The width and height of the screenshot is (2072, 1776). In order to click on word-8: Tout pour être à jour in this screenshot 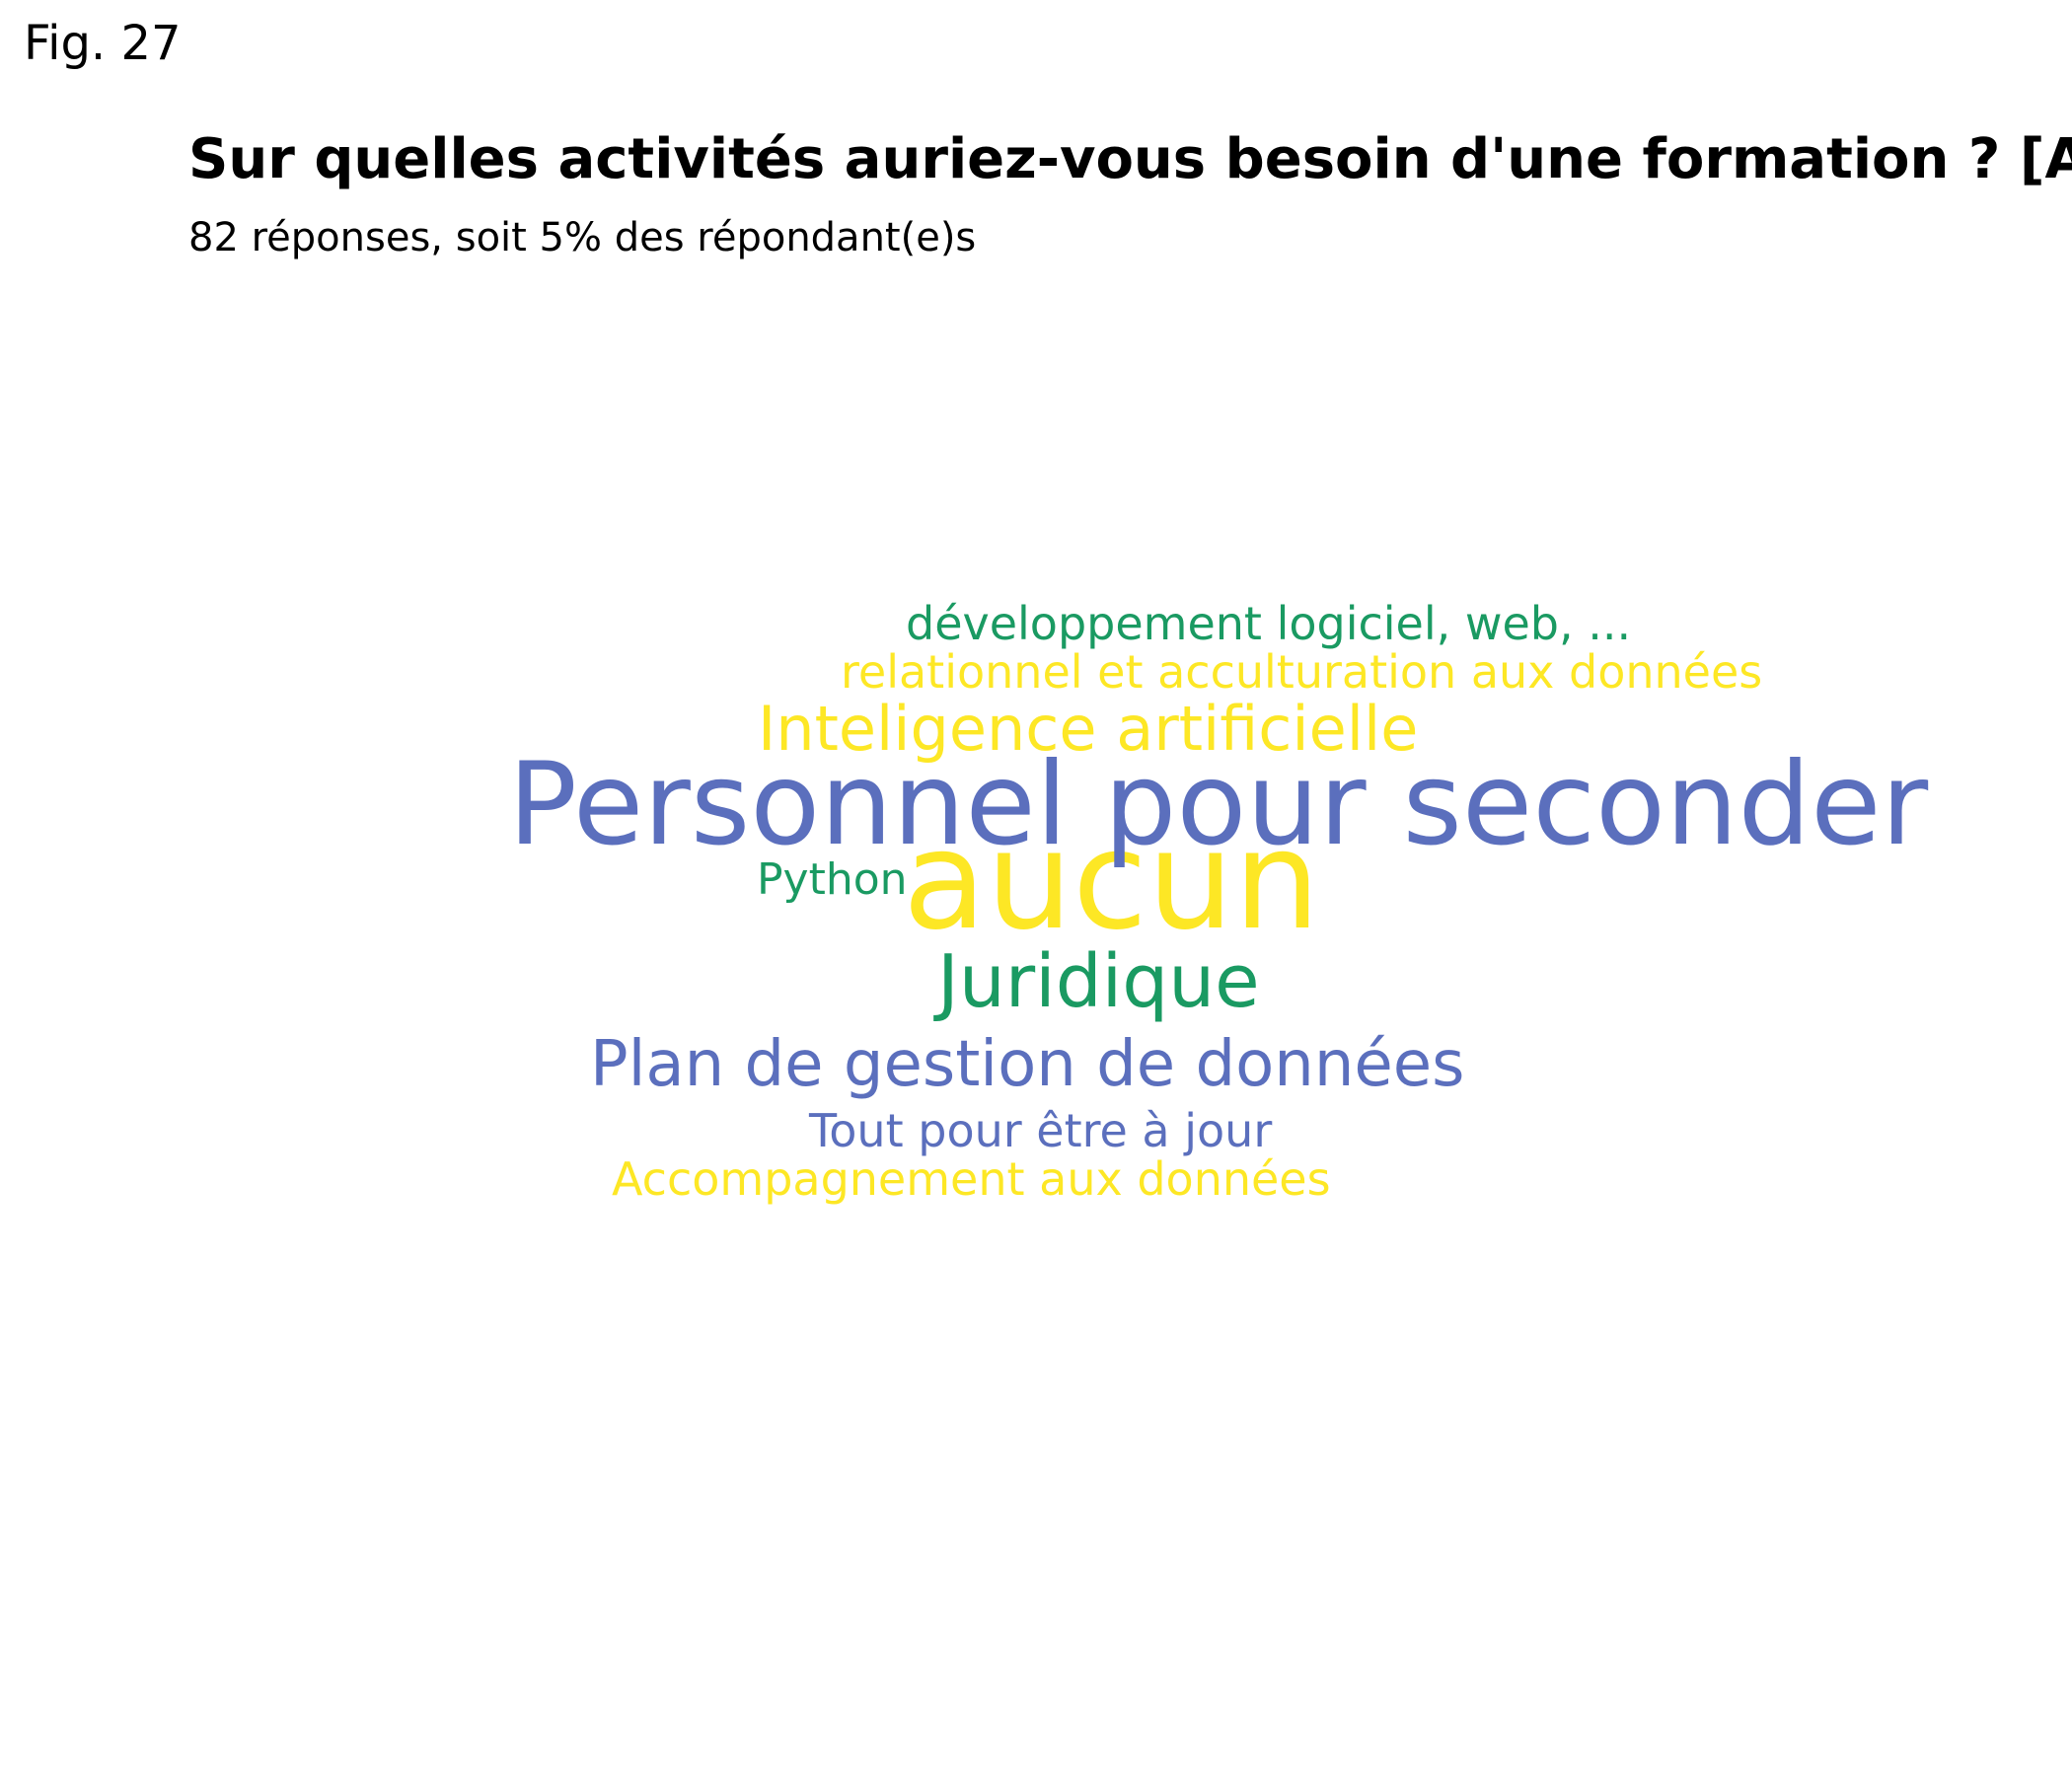, I will do `click(1040, 1130)`.